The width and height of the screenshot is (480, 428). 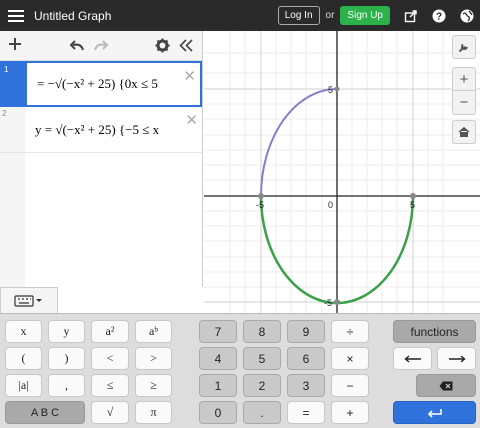 What do you see at coordinates (306, 358) in the screenshot?
I see `key-6: 6` at bounding box center [306, 358].